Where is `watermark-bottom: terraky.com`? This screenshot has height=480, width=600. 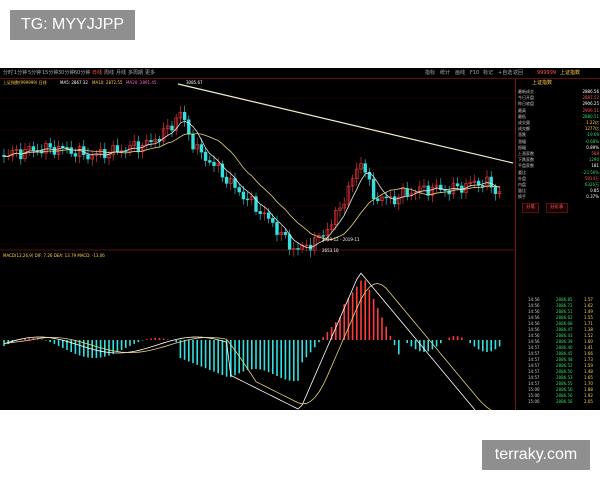
watermark-bottom: terraky.com is located at coordinates (536, 455).